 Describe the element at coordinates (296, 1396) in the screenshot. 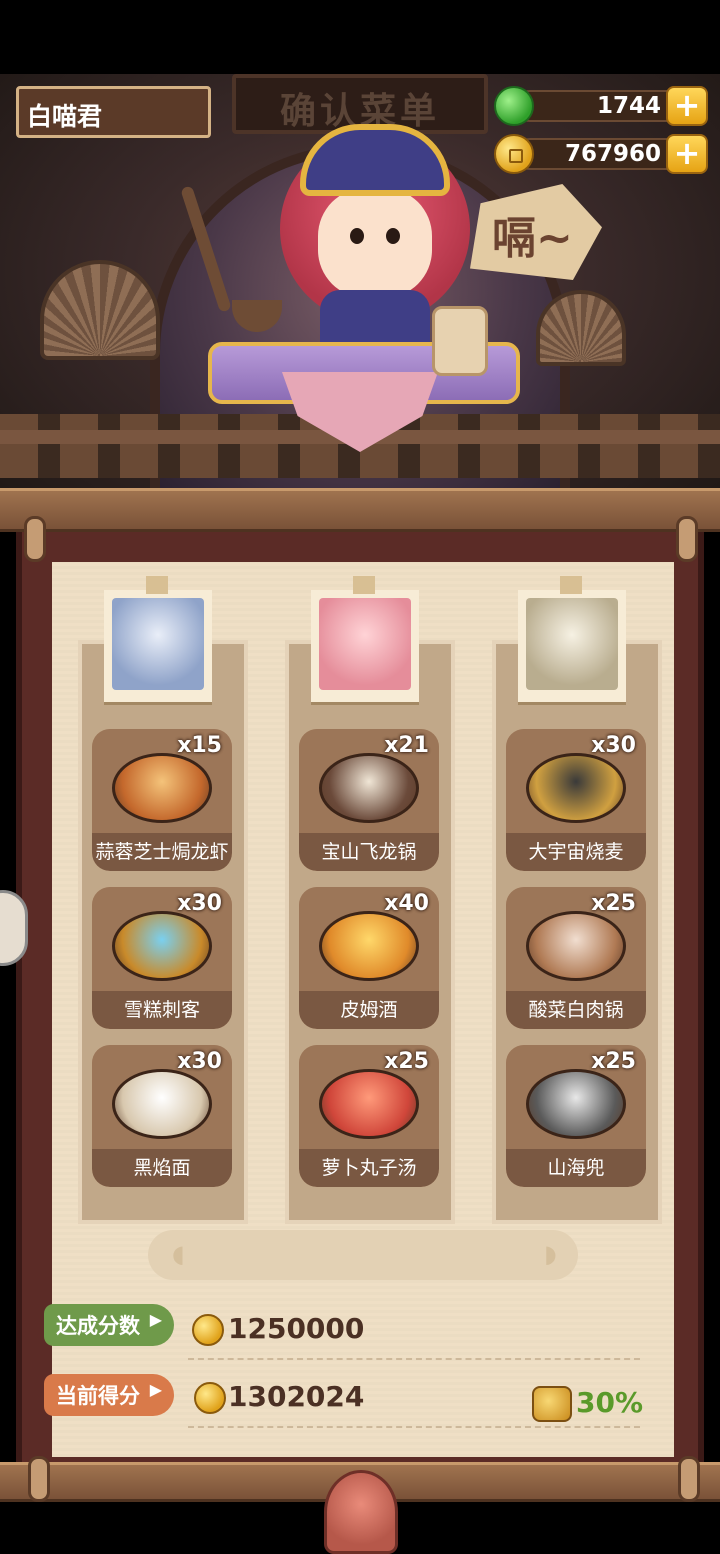

I see `current-score-value: 1302024` at that location.